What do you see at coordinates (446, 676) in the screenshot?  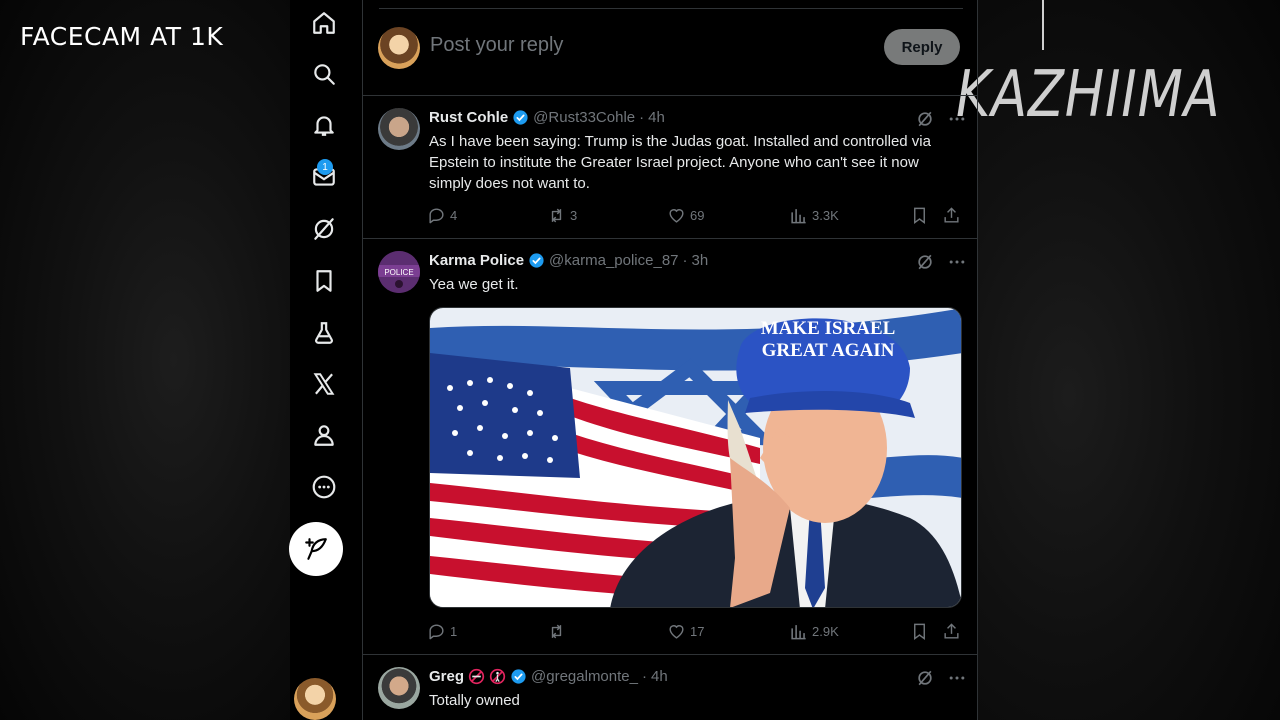 I see `author-name: Greg` at bounding box center [446, 676].